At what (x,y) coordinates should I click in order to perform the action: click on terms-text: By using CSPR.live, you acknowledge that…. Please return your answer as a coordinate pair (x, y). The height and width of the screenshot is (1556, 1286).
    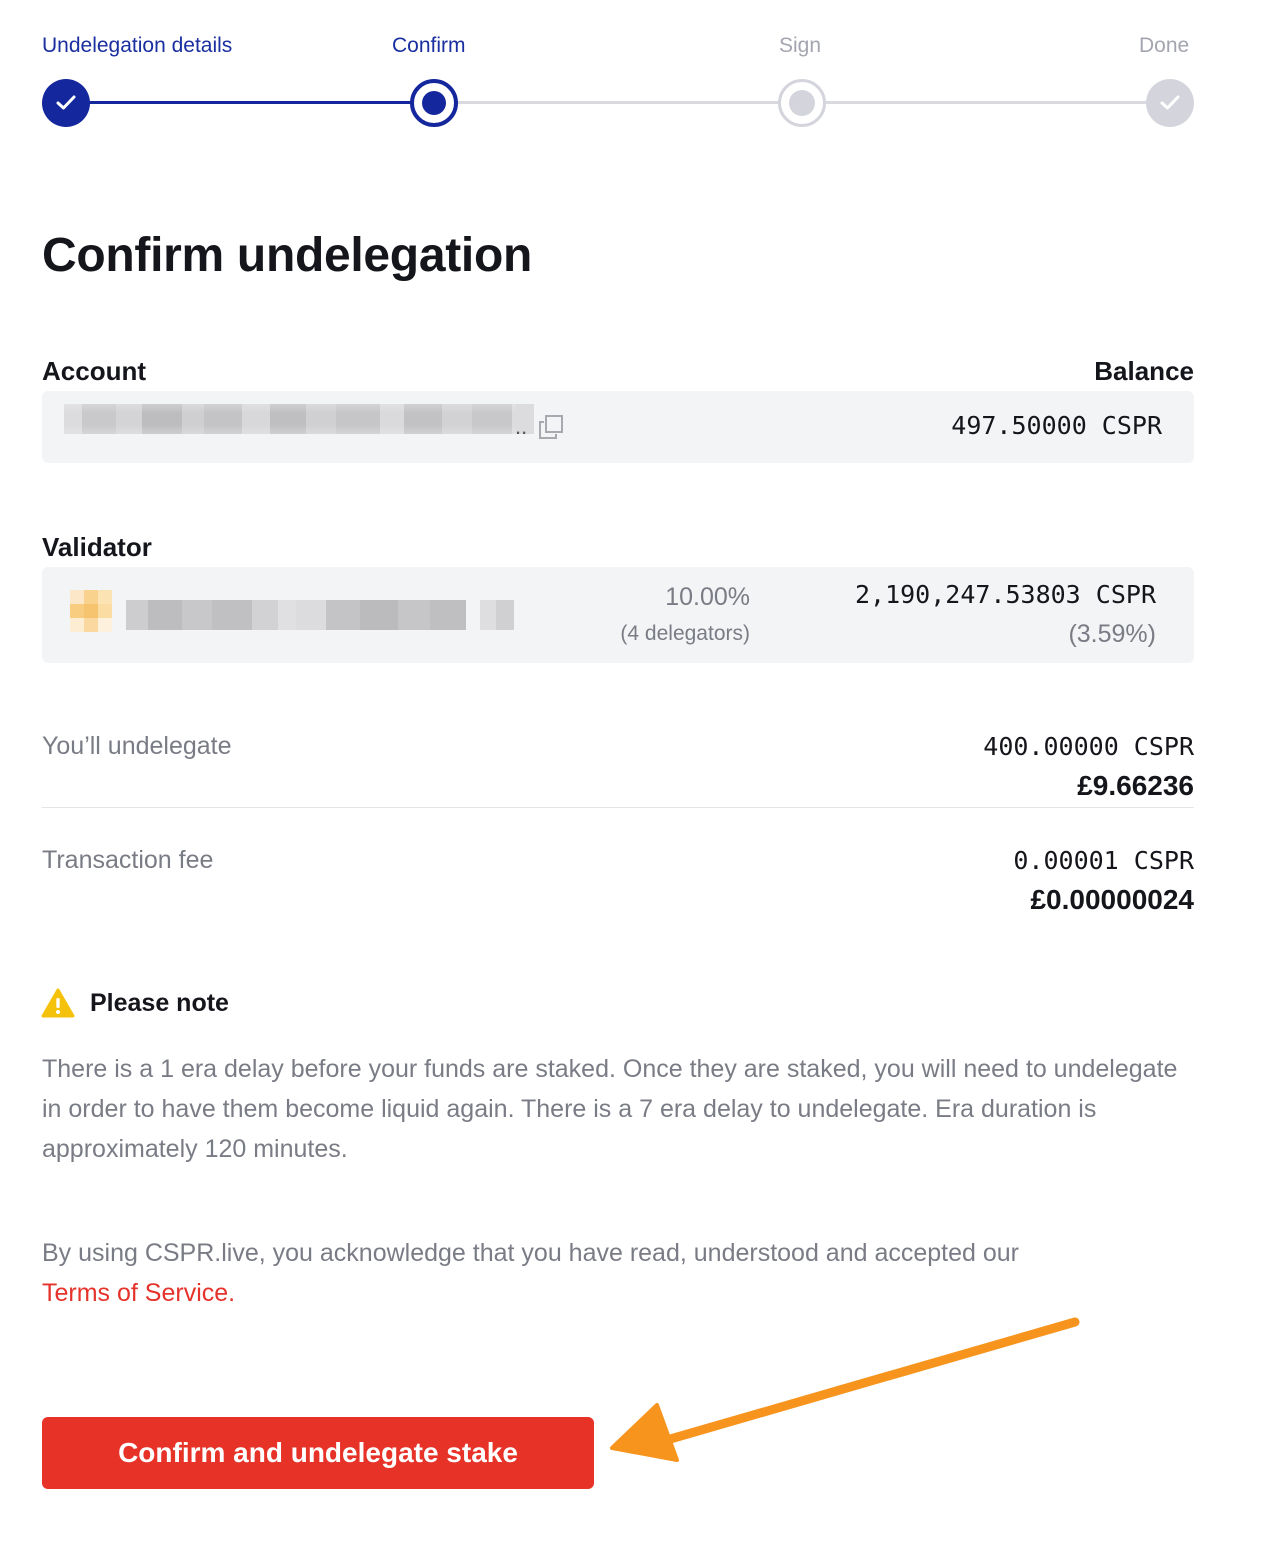
    Looking at the image, I should click on (531, 1253).